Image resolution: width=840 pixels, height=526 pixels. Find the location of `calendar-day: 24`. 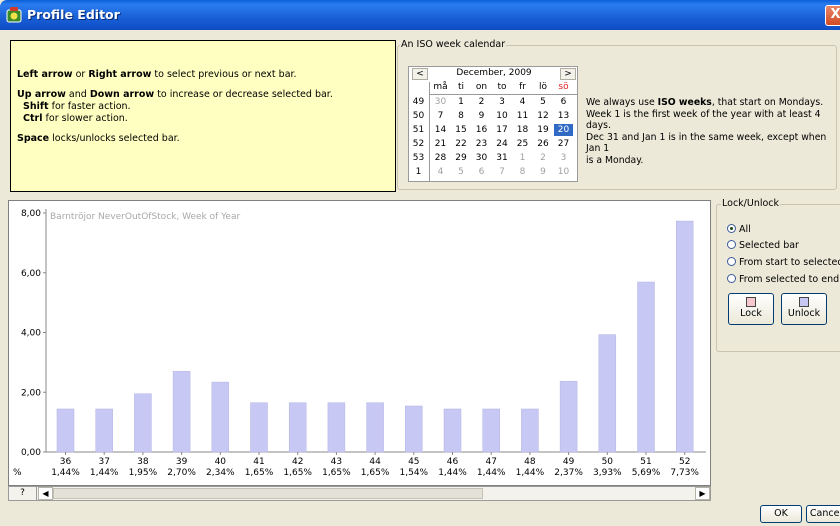

calendar-day: 24 is located at coordinates (502, 144).